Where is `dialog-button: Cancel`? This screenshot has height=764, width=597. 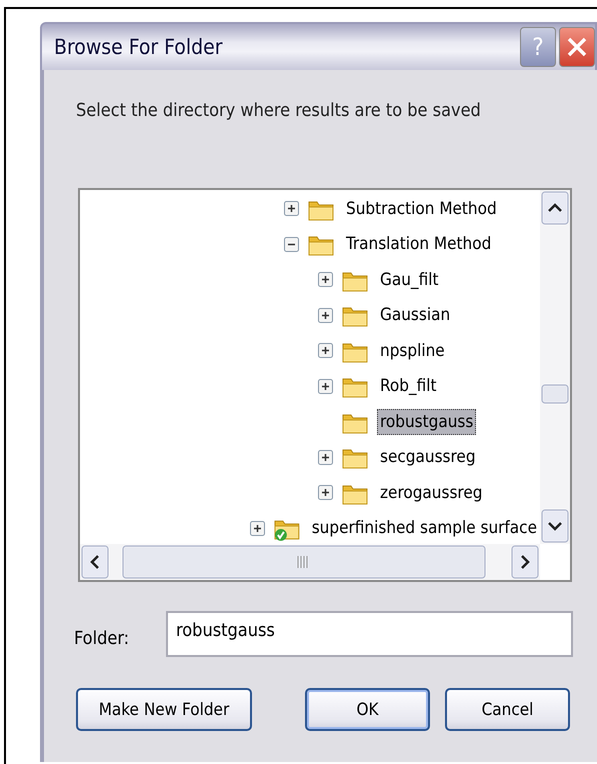 dialog-button: Cancel is located at coordinates (507, 709).